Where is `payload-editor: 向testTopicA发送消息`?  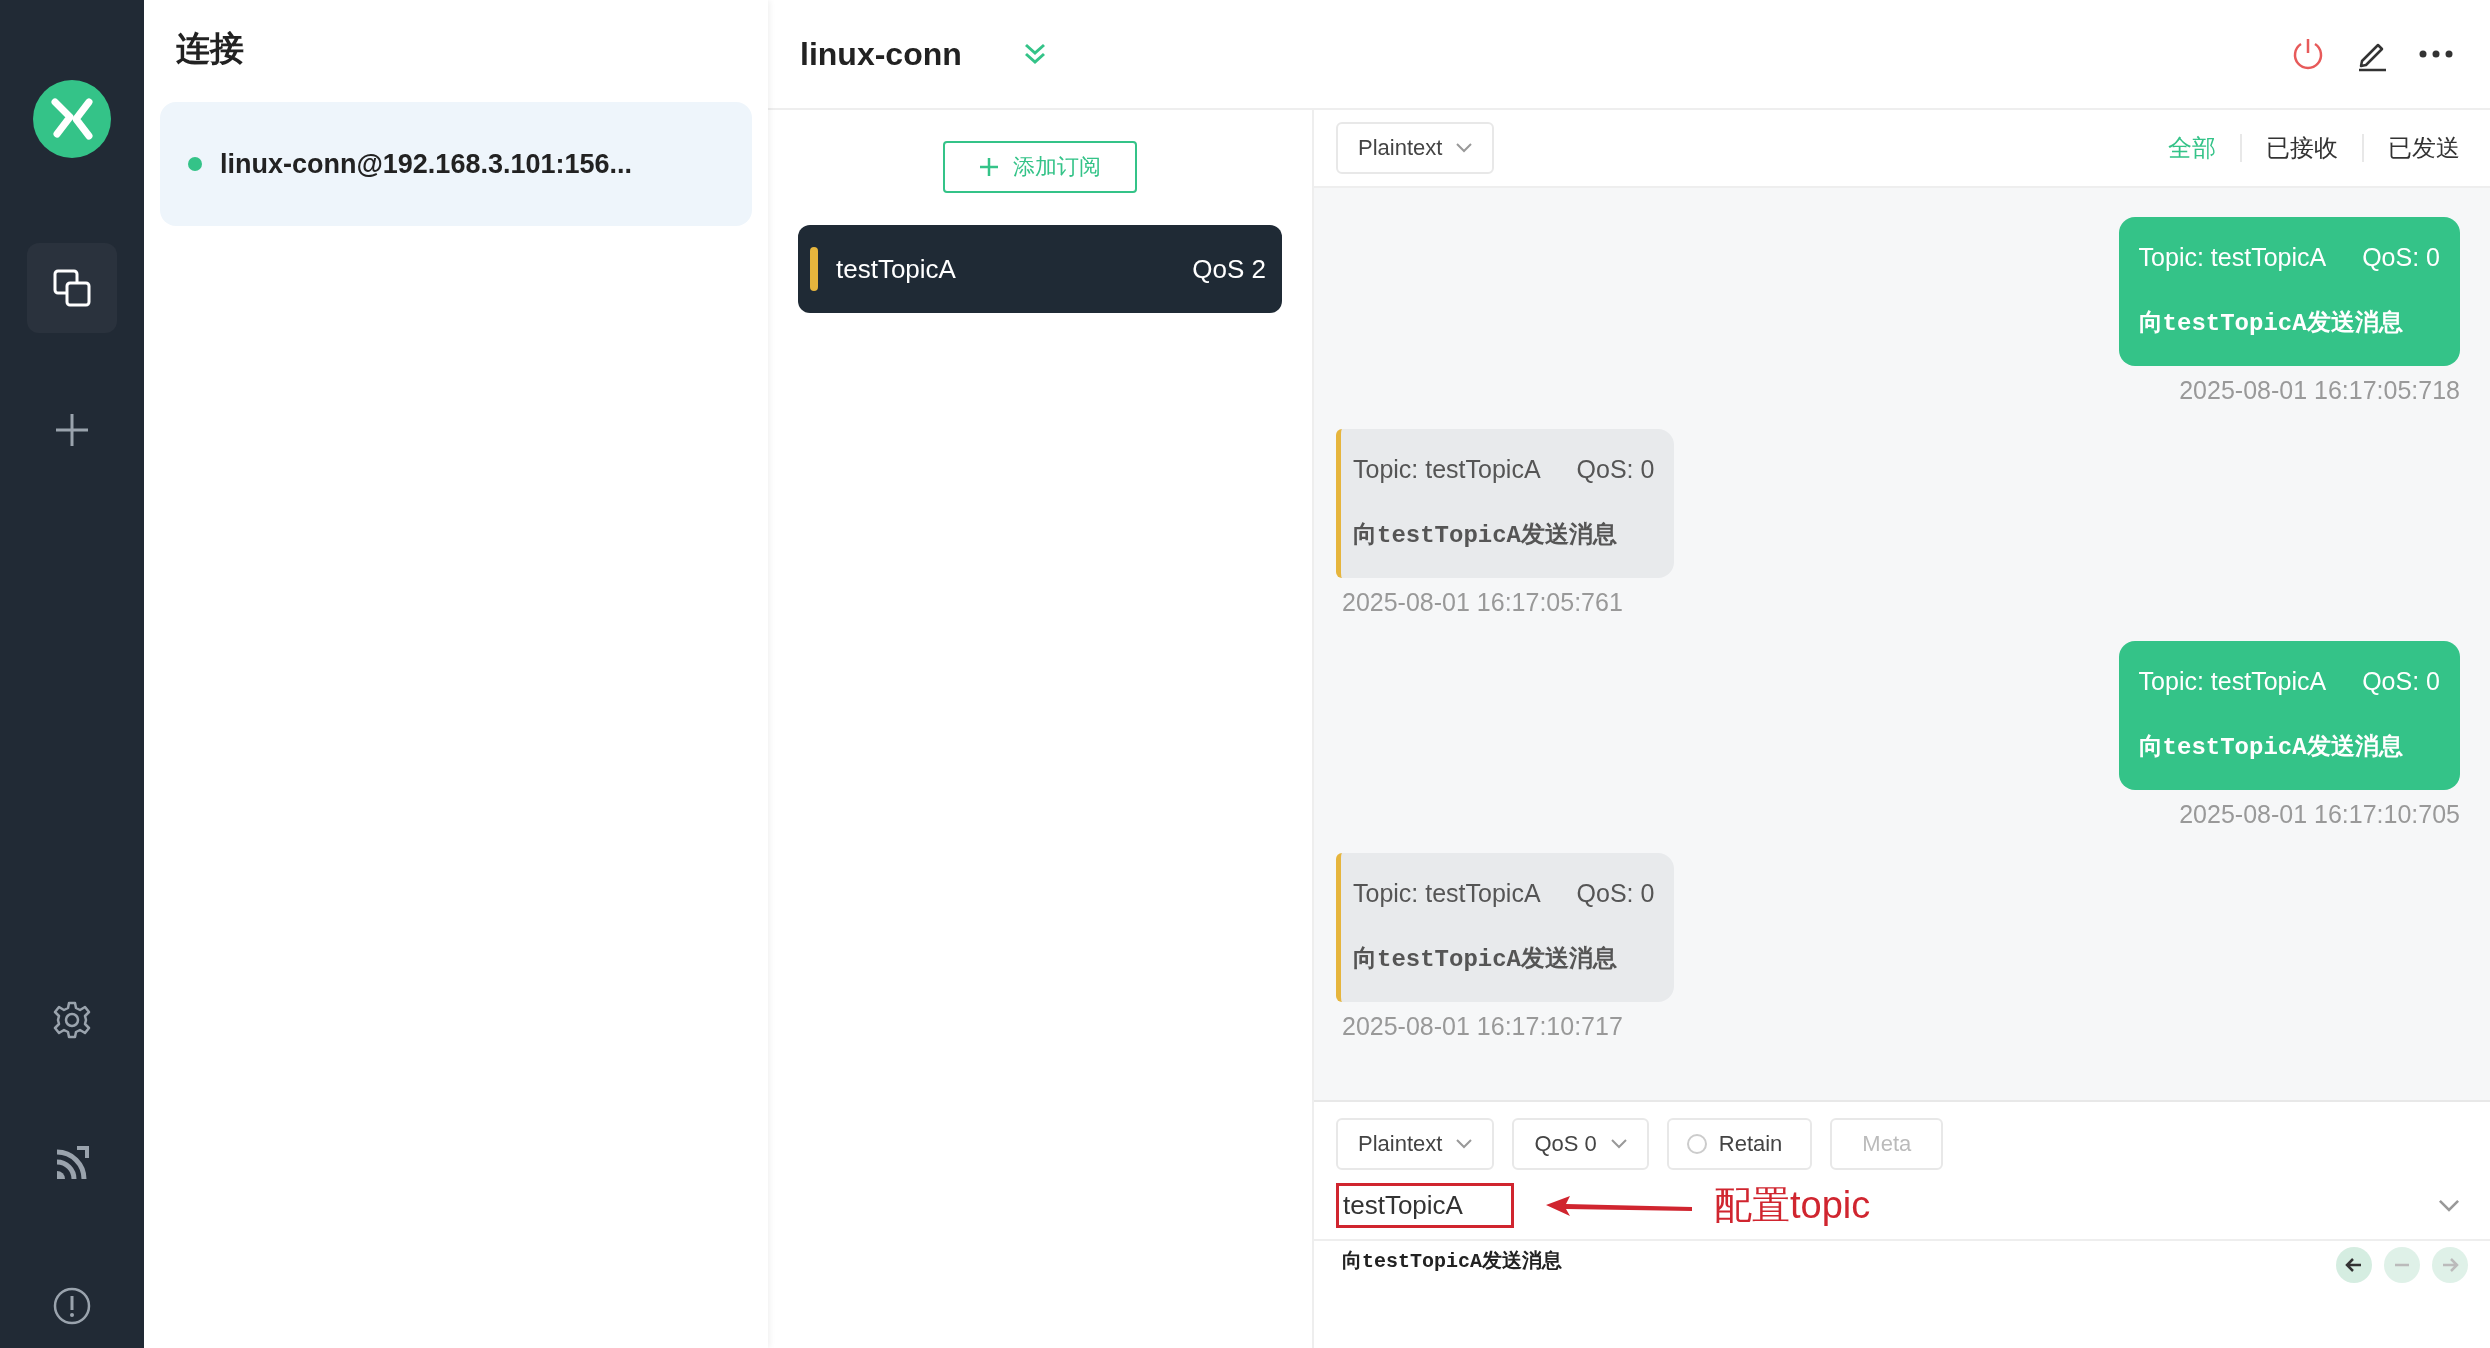 payload-editor: 向testTopicA发送消息 is located at coordinates (1452, 1265).